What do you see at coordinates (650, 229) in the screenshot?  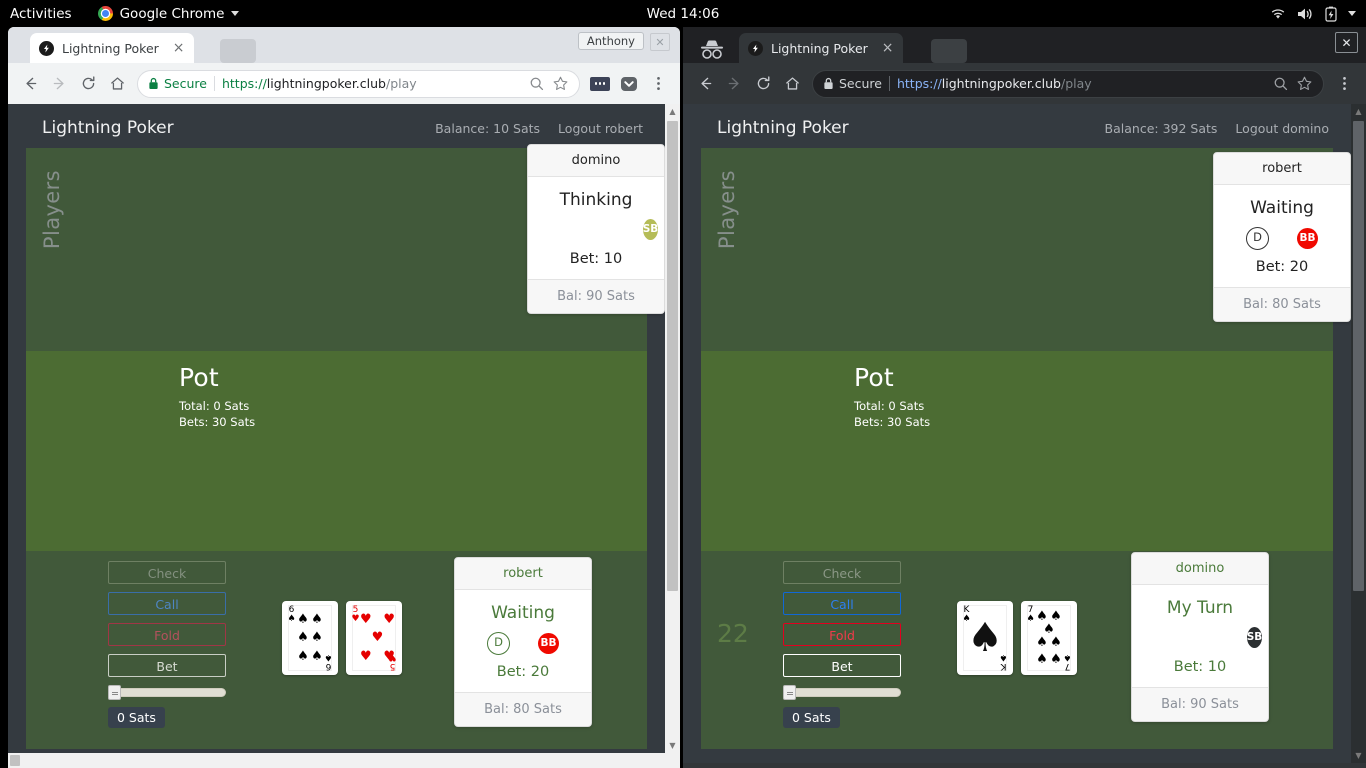 I see `small-blind-badge: SB` at bounding box center [650, 229].